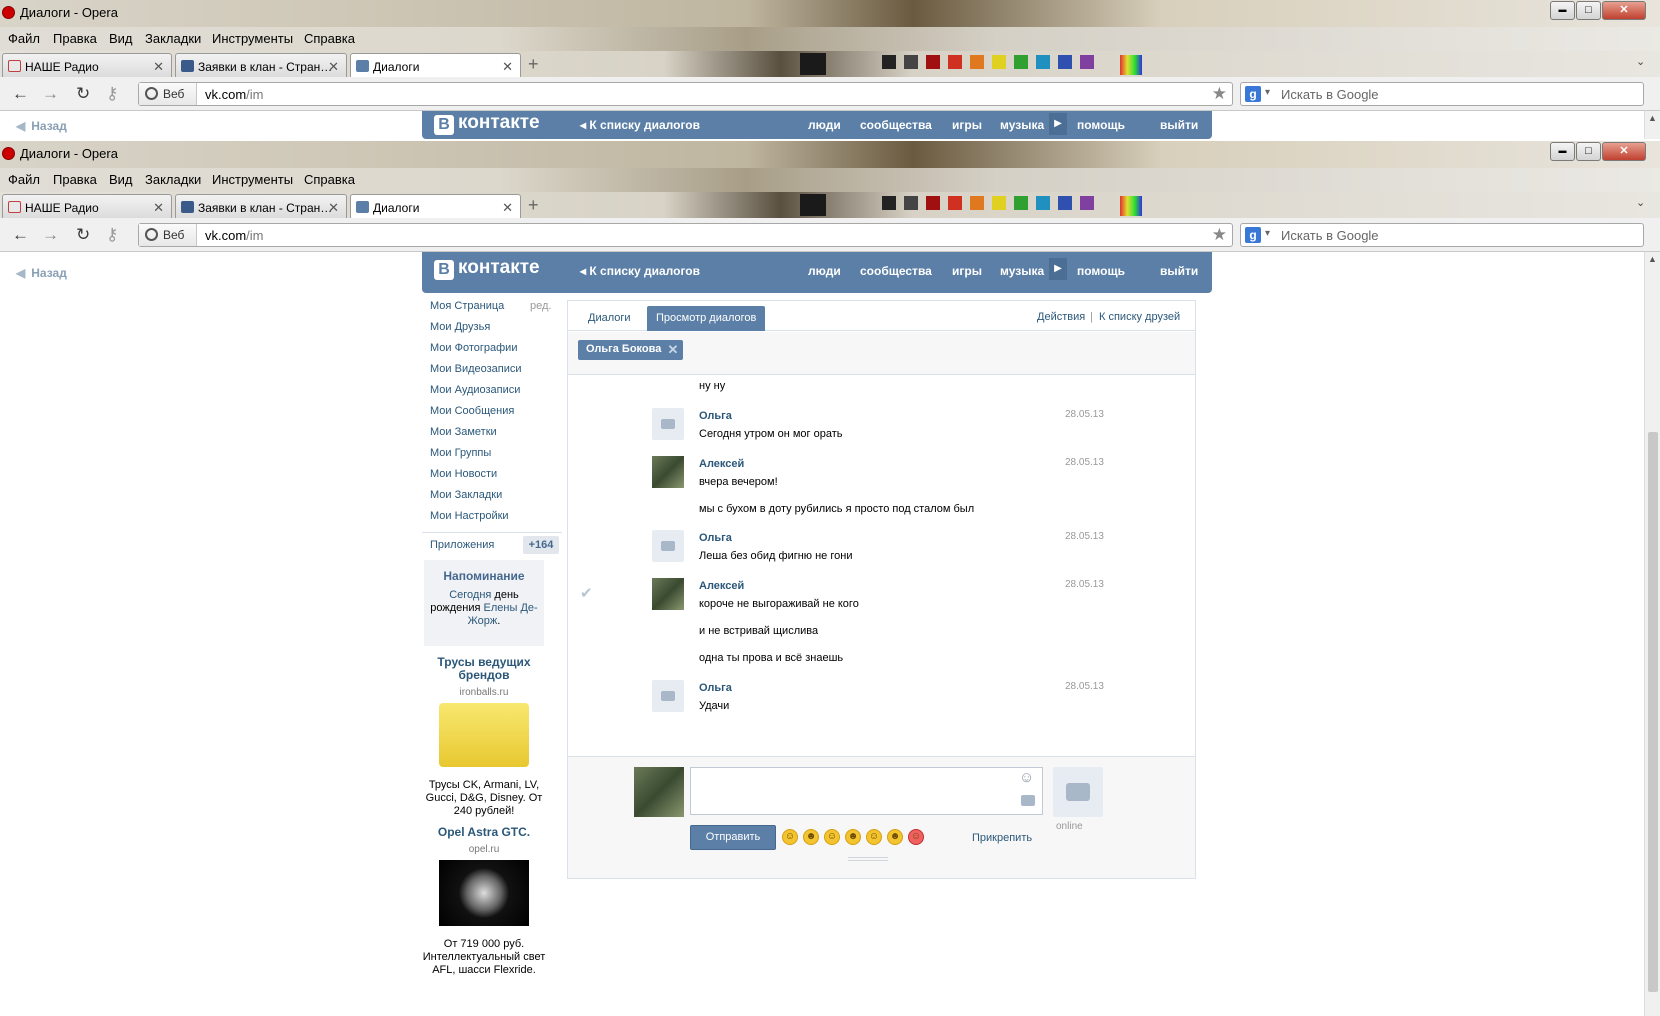 This screenshot has height=1016, width=1660. What do you see at coordinates (832, 837) in the screenshot?
I see `emoji-laugh-icon: ☺` at bounding box center [832, 837].